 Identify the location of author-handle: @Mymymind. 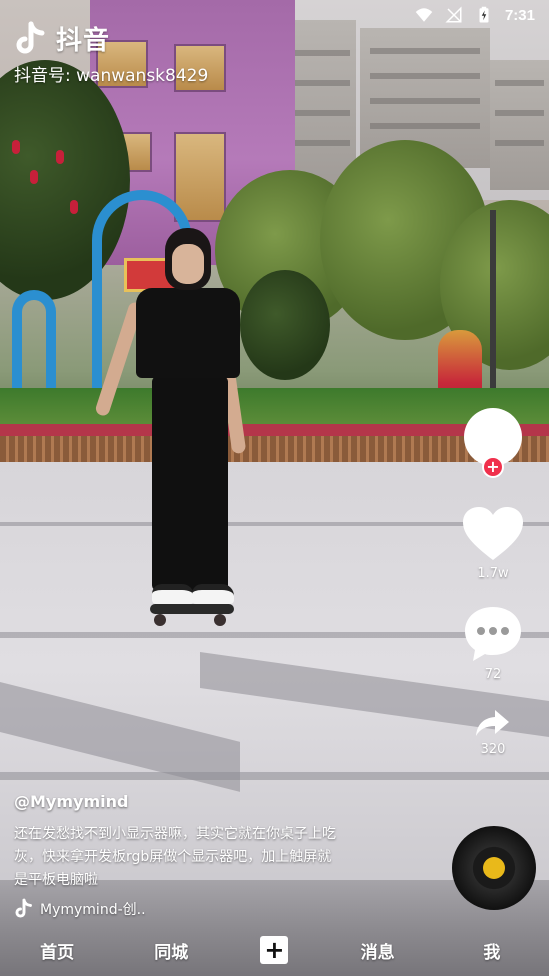
(179, 801).